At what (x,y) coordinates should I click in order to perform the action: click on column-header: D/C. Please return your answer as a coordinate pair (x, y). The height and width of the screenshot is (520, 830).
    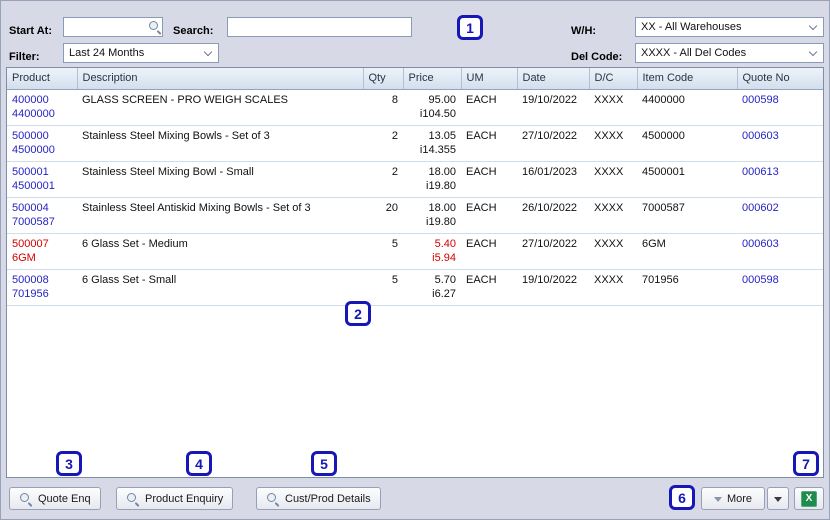
    Looking at the image, I should click on (613, 79).